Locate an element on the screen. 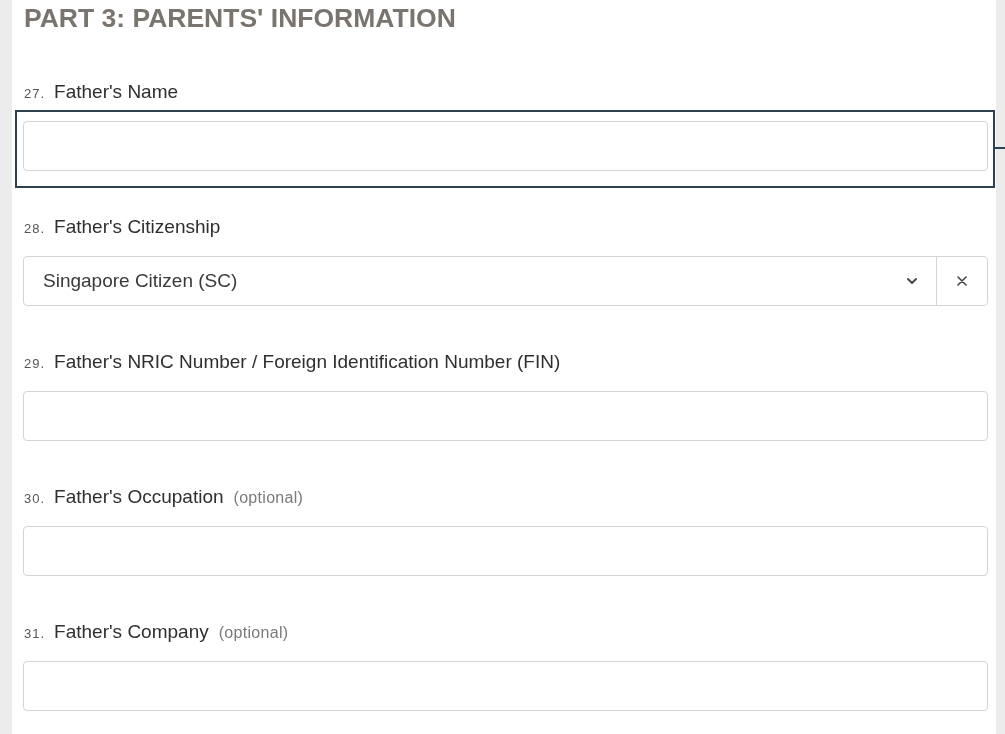 This screenshot has width=1005, height=734. question-number: 29. is located at coordinates (35, 364).